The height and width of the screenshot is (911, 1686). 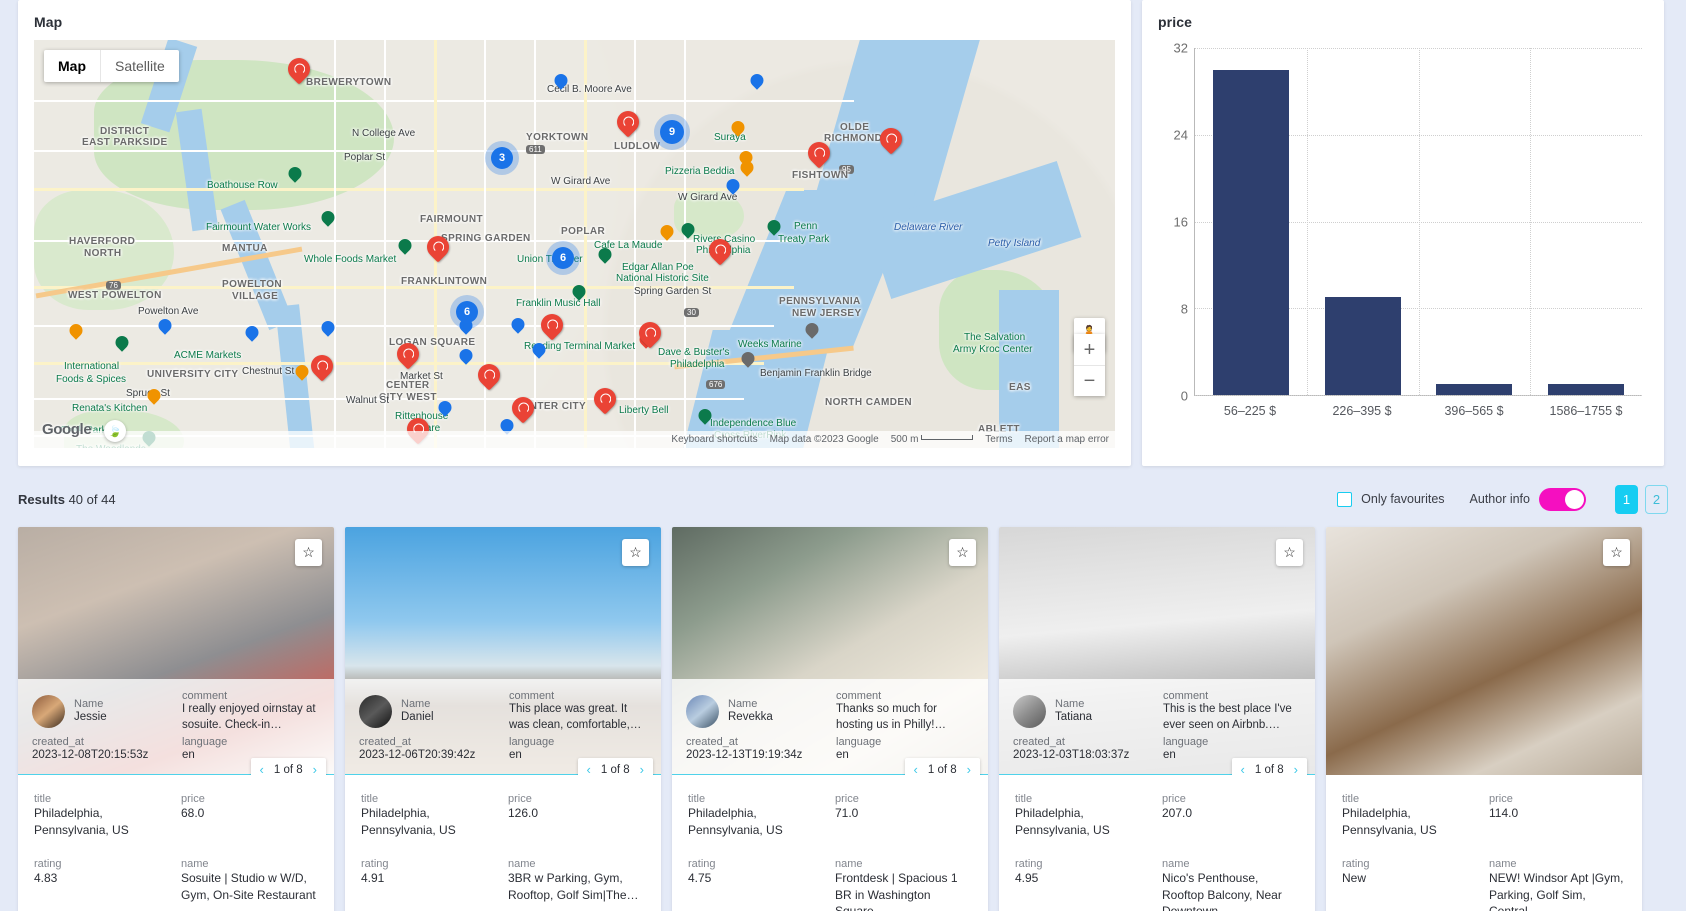 What do you see at coordinates (1089, 349) in the screenshot?
I see `zoom-in-button: +` at bounding box center [1089, 349].